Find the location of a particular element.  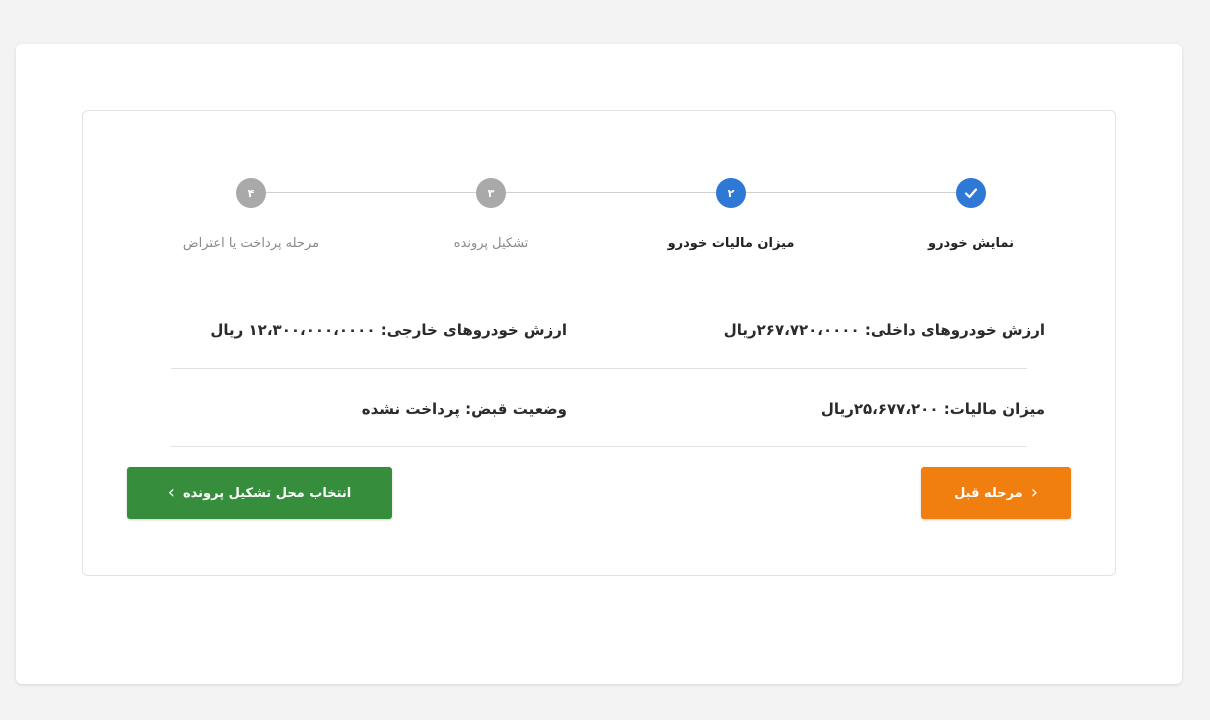

domestic-vehicles-value: ارزش خودروهای داخلی: ۲۶۷،۷۲۰،۰۰۰۰ریال is located at coordinates (884, 330).